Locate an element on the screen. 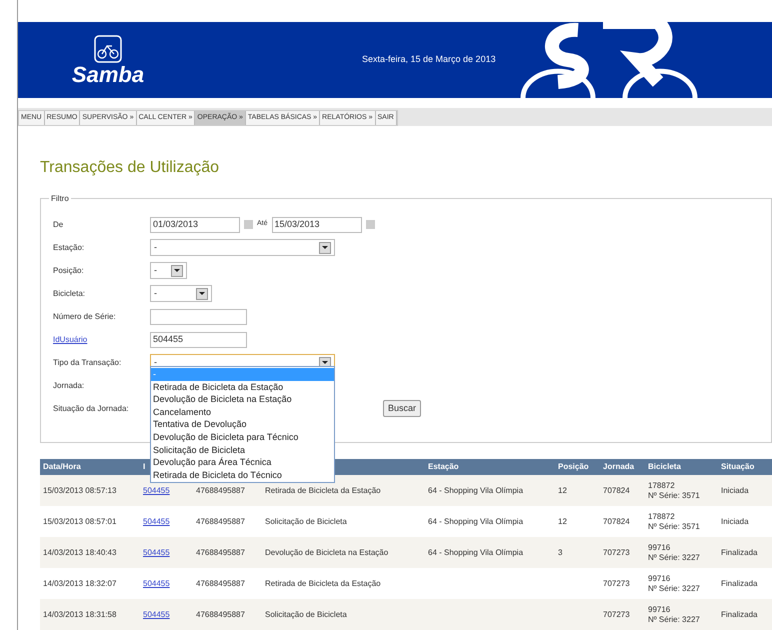 This screenshot has height=630, width=772. user-id-link: IdUsuário is located at coordinates (101, 340).